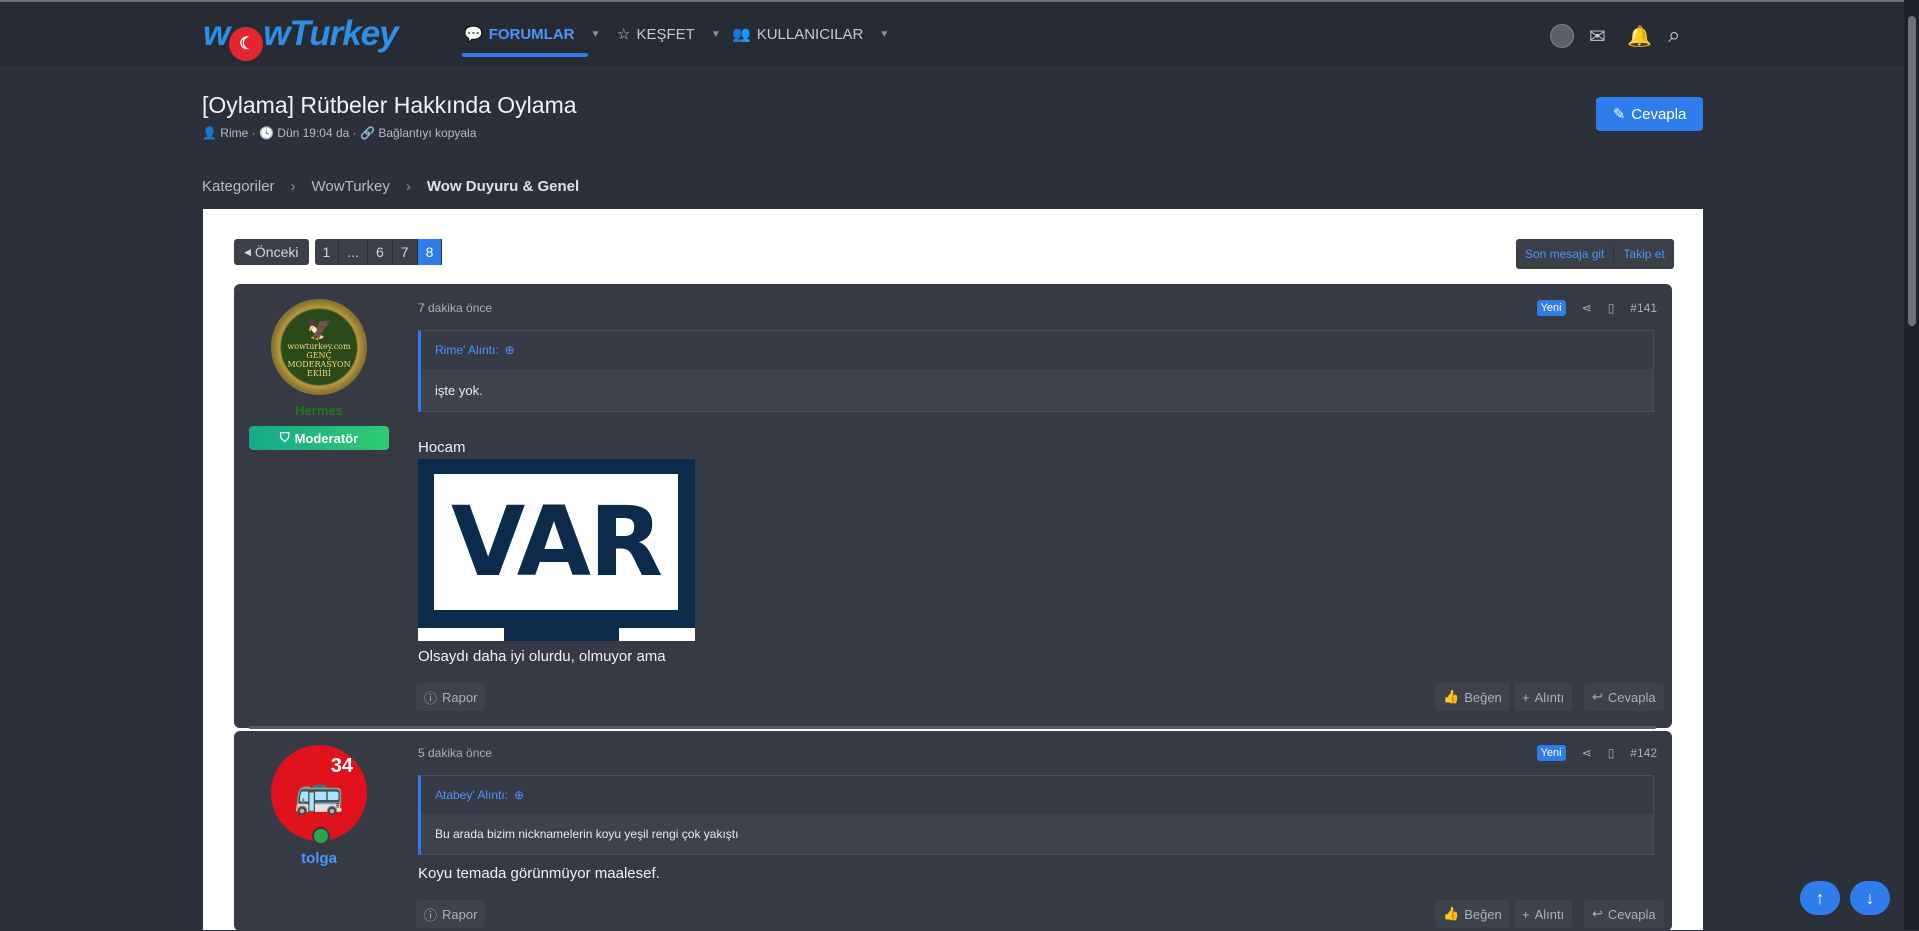 The image size is (1919, 931). What do you see at coordinates (246, 44) in the screenshot?
I see `turkish-flag-icon: ☾` at bounding box center [246, 44].